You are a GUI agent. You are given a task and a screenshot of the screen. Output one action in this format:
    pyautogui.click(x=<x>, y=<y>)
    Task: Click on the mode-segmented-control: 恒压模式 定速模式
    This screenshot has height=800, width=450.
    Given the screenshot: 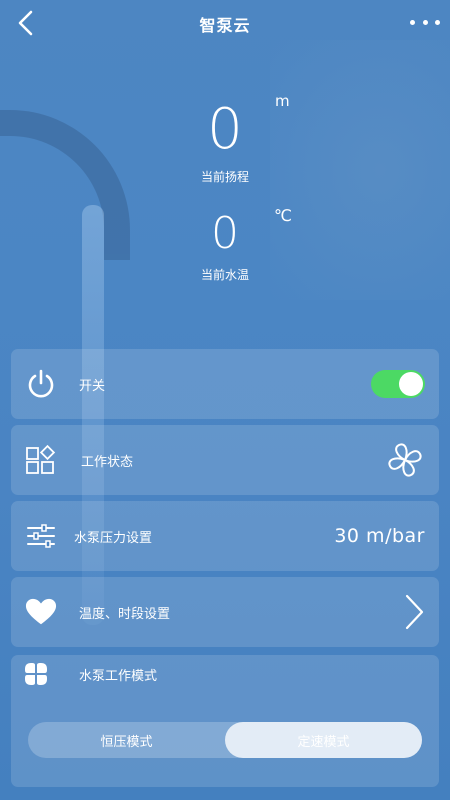 What is the action you would take?
    pyautogui.click(x=225, y=740)
    